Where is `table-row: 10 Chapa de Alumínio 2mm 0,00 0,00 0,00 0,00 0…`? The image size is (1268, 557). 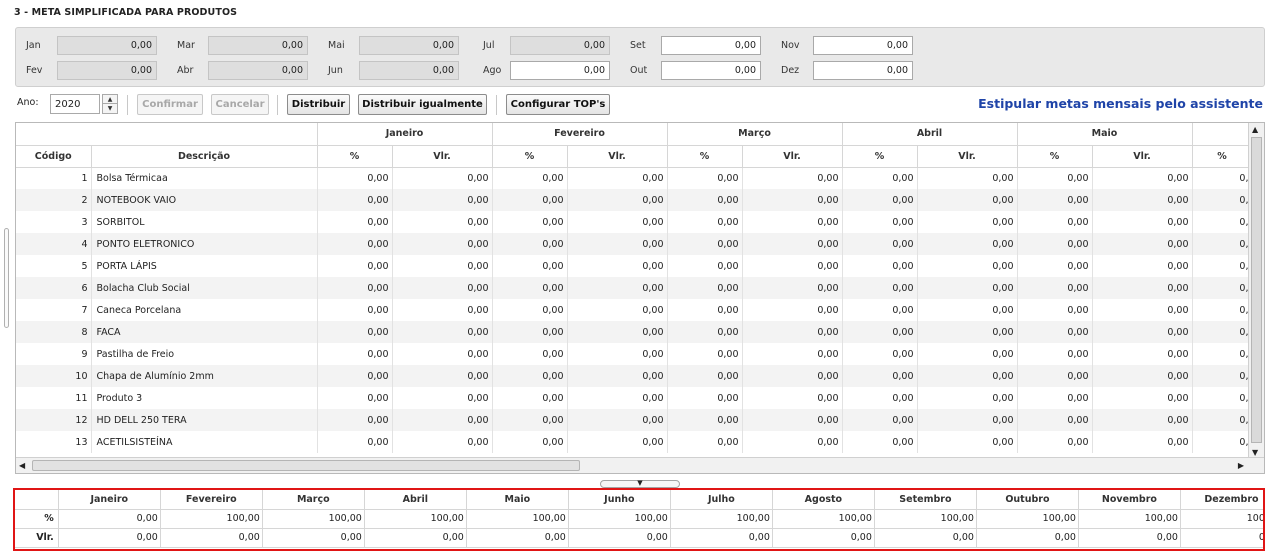
table-row: 10 Chapa de Alumínio 2mm 0,00 0,00 0,00 0,00 0… is located at coordinates (634, 376).